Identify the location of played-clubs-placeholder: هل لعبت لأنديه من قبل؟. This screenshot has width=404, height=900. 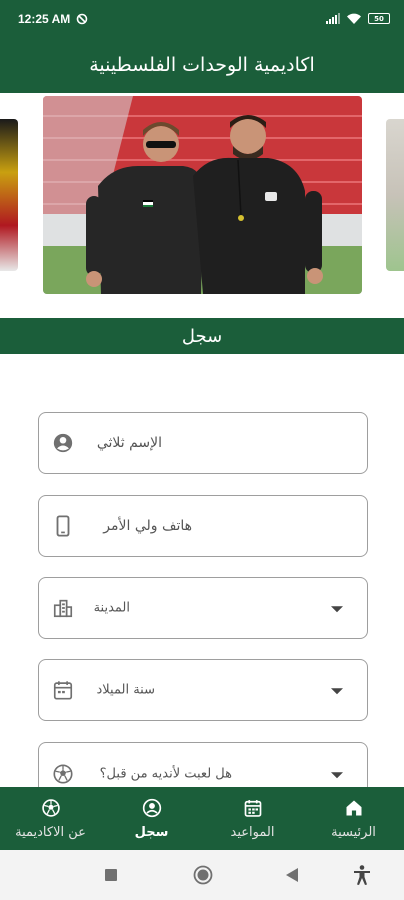
(165, 774).